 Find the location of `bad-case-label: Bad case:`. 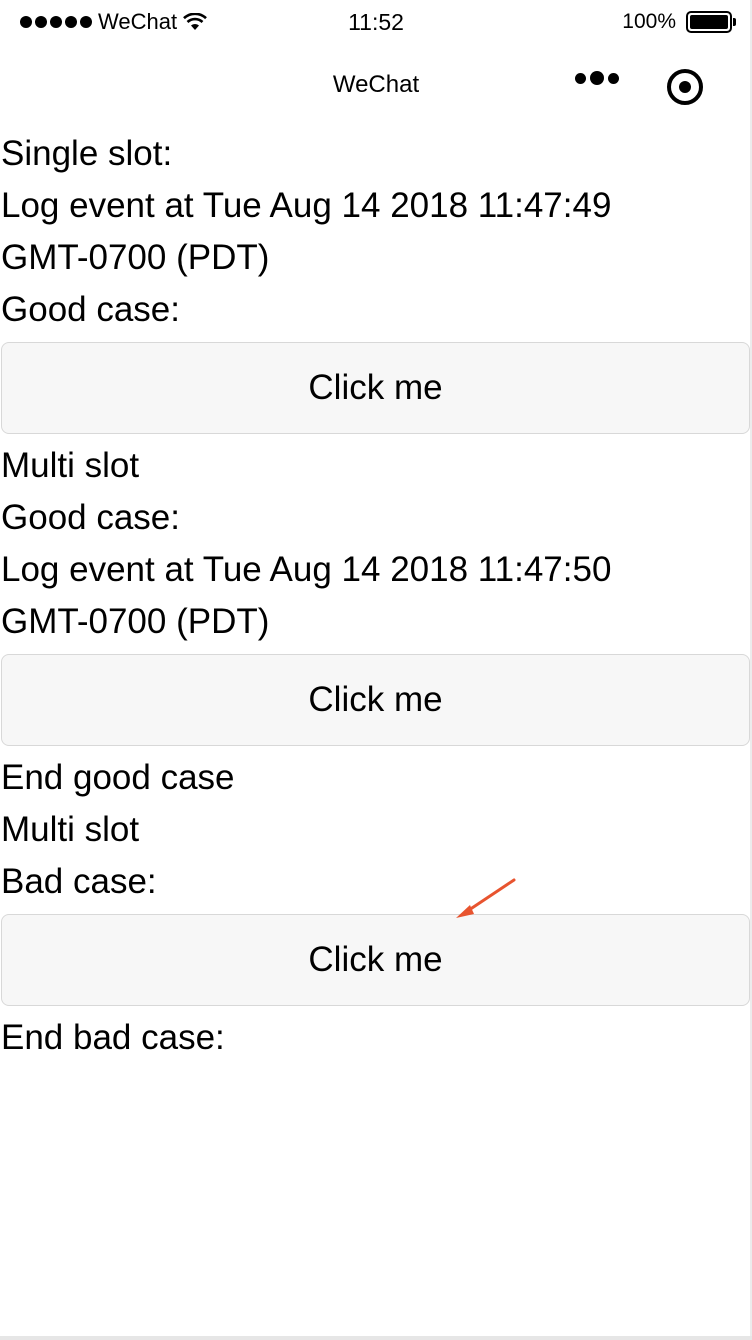

bad-case-label: Bad case: is located at coordinates (79, 881).